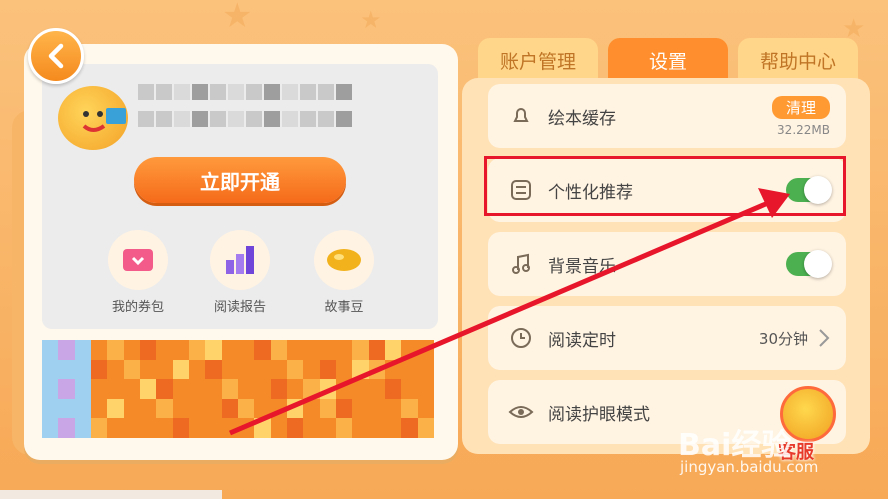 This screenshot has height=499, width=888. Describe the element at coordinates (749, 467) in the screenshot. I see `watermark-url: jingyan.baidu.com` at that location.